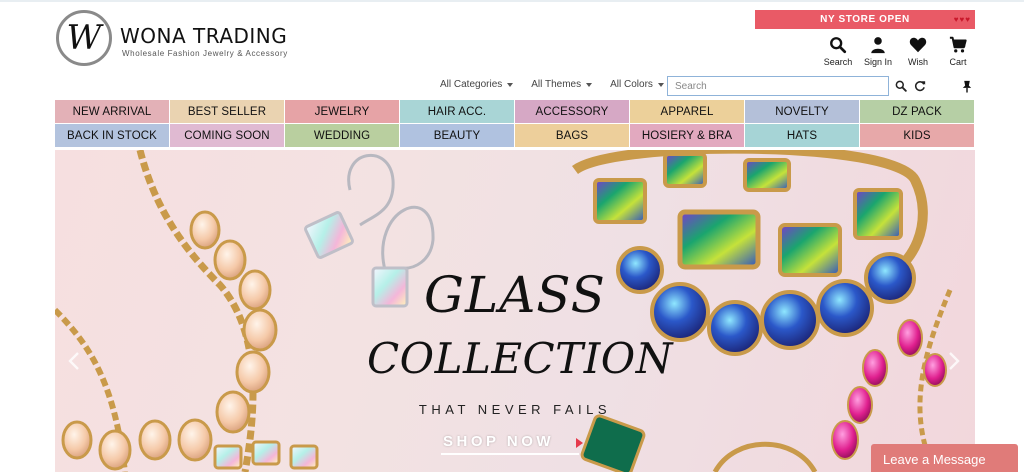 The image size is (1024, 472). I want to click on search-submit-icon, so click(901, 86).